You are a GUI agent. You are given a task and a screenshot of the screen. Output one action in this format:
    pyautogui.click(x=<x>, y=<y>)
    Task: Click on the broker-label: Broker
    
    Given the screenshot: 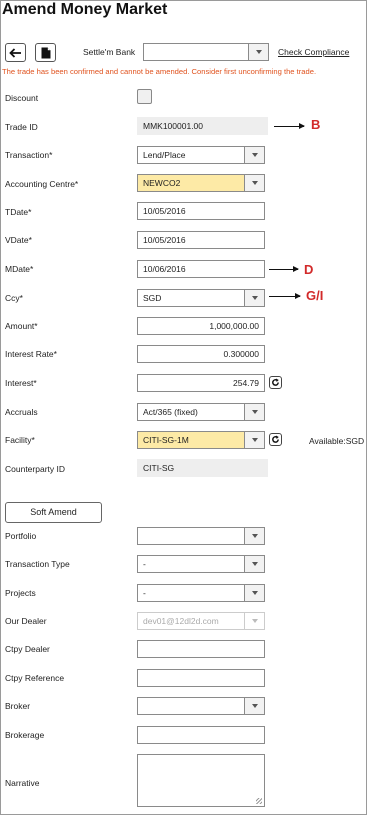 What is the action you would take?
    pyautogui.click(x=18, y=706)
    